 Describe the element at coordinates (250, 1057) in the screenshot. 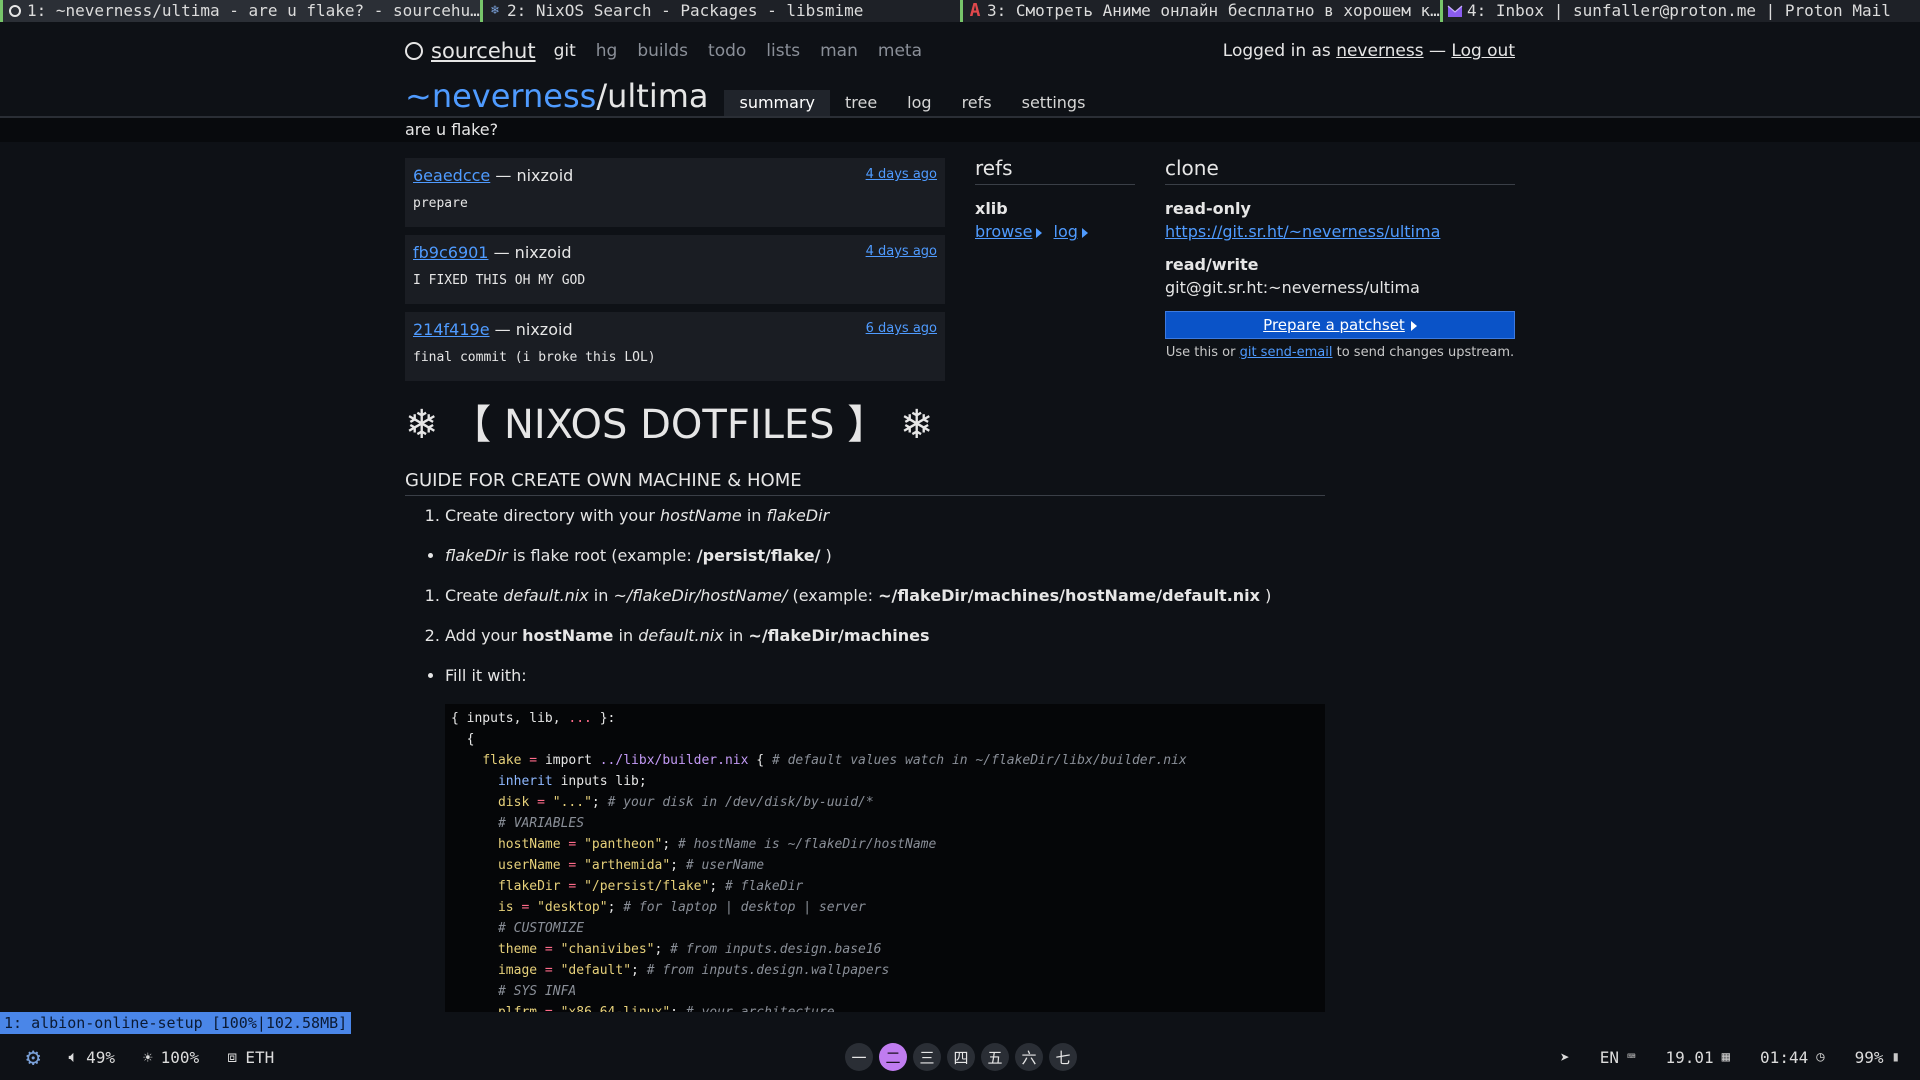

I see `network-indicator: ⧈ ETH` at that location.